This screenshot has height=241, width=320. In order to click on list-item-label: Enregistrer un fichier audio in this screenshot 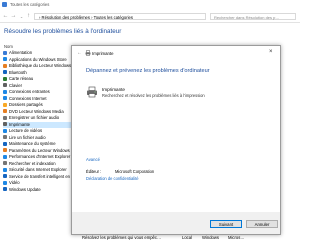, I will do `click(34, 117)`.